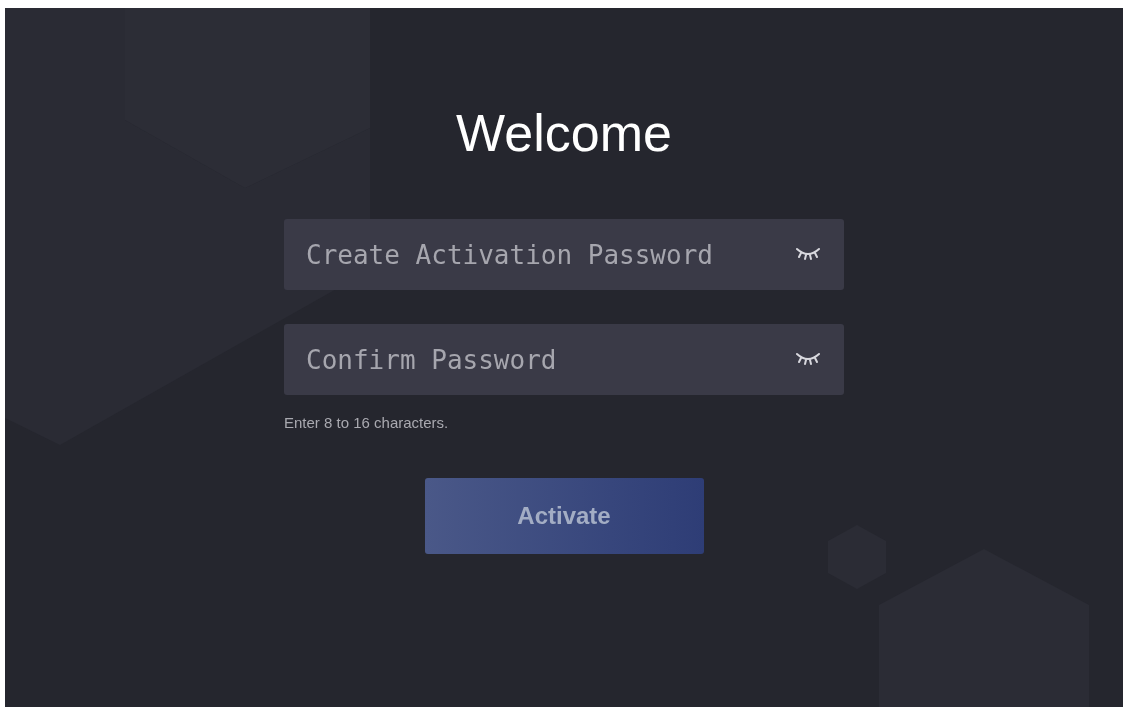  I want to click on welcome-title: Welcome, so click(564, 133).